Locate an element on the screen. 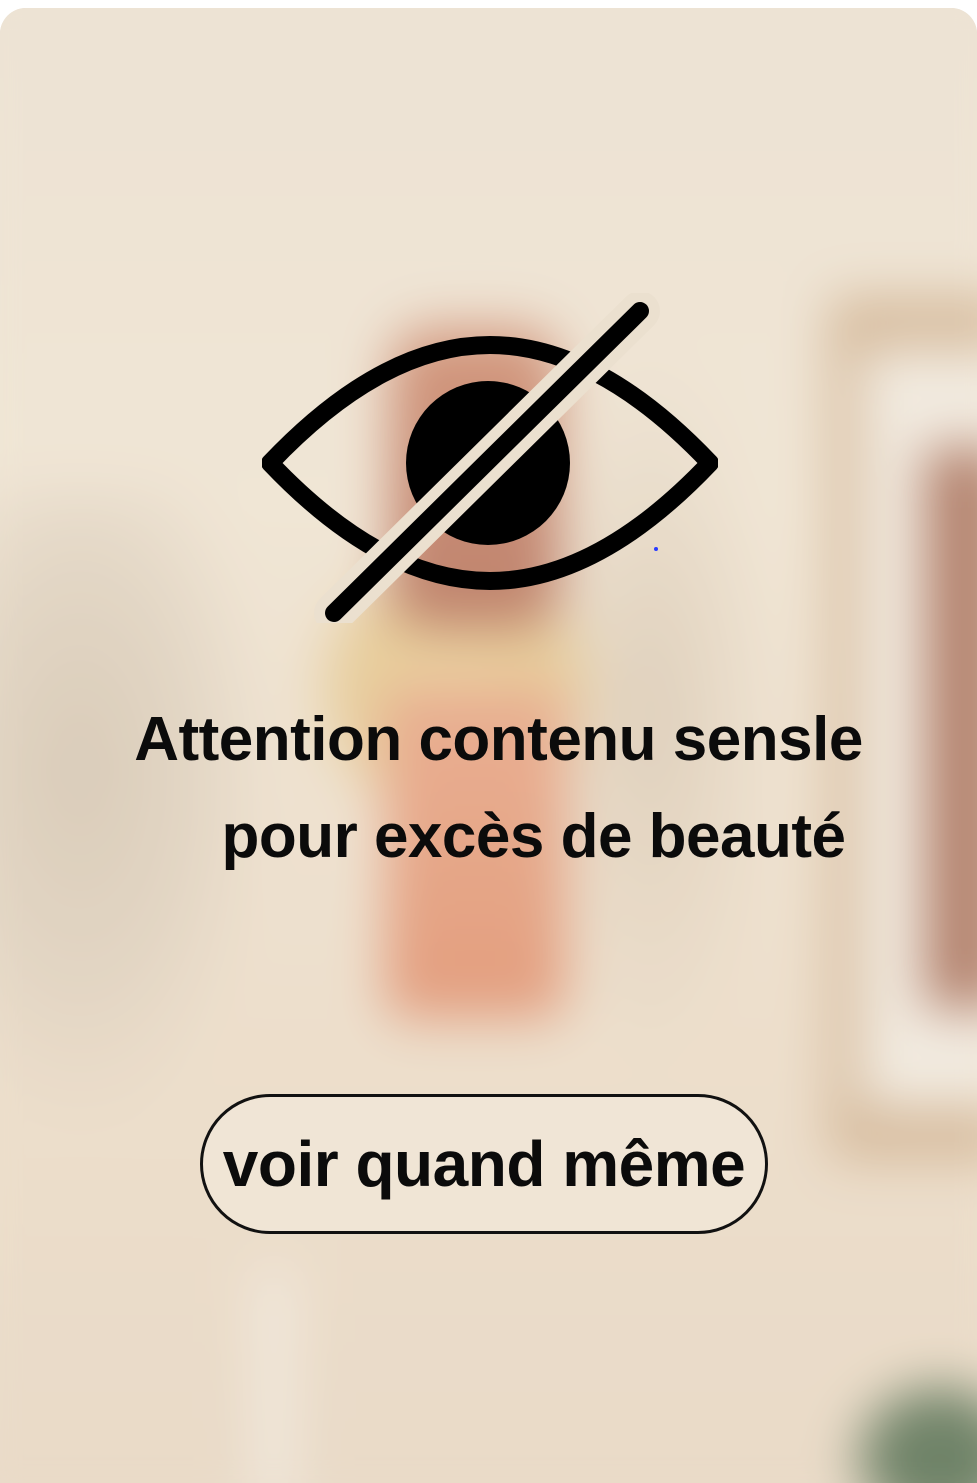  show-anyway-label: voir quand même is located at coordinates (484, 1164).